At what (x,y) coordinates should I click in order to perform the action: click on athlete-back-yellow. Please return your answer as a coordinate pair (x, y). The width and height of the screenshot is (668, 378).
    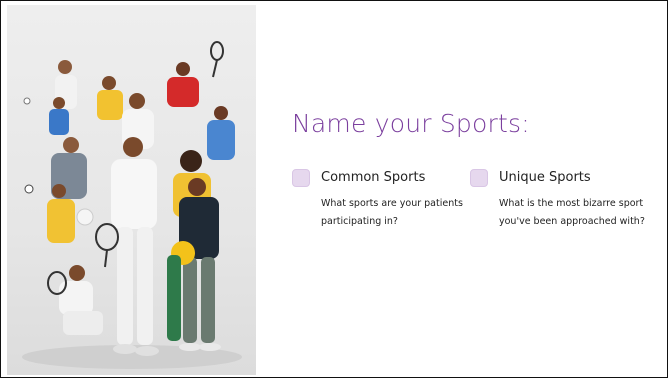
    Looking at the image, I should click on (110, 98).